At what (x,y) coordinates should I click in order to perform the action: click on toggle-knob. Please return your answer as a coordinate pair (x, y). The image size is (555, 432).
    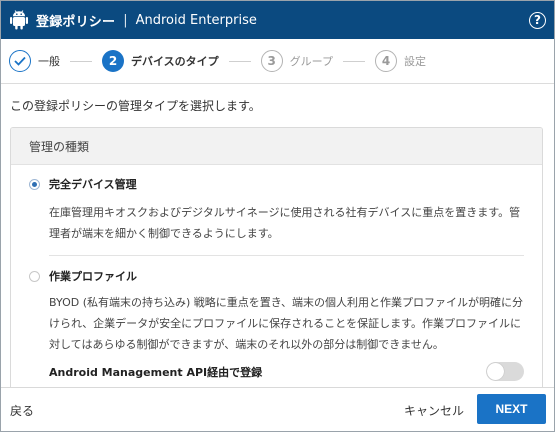
    Looking at the image, I should click on (495, 371).